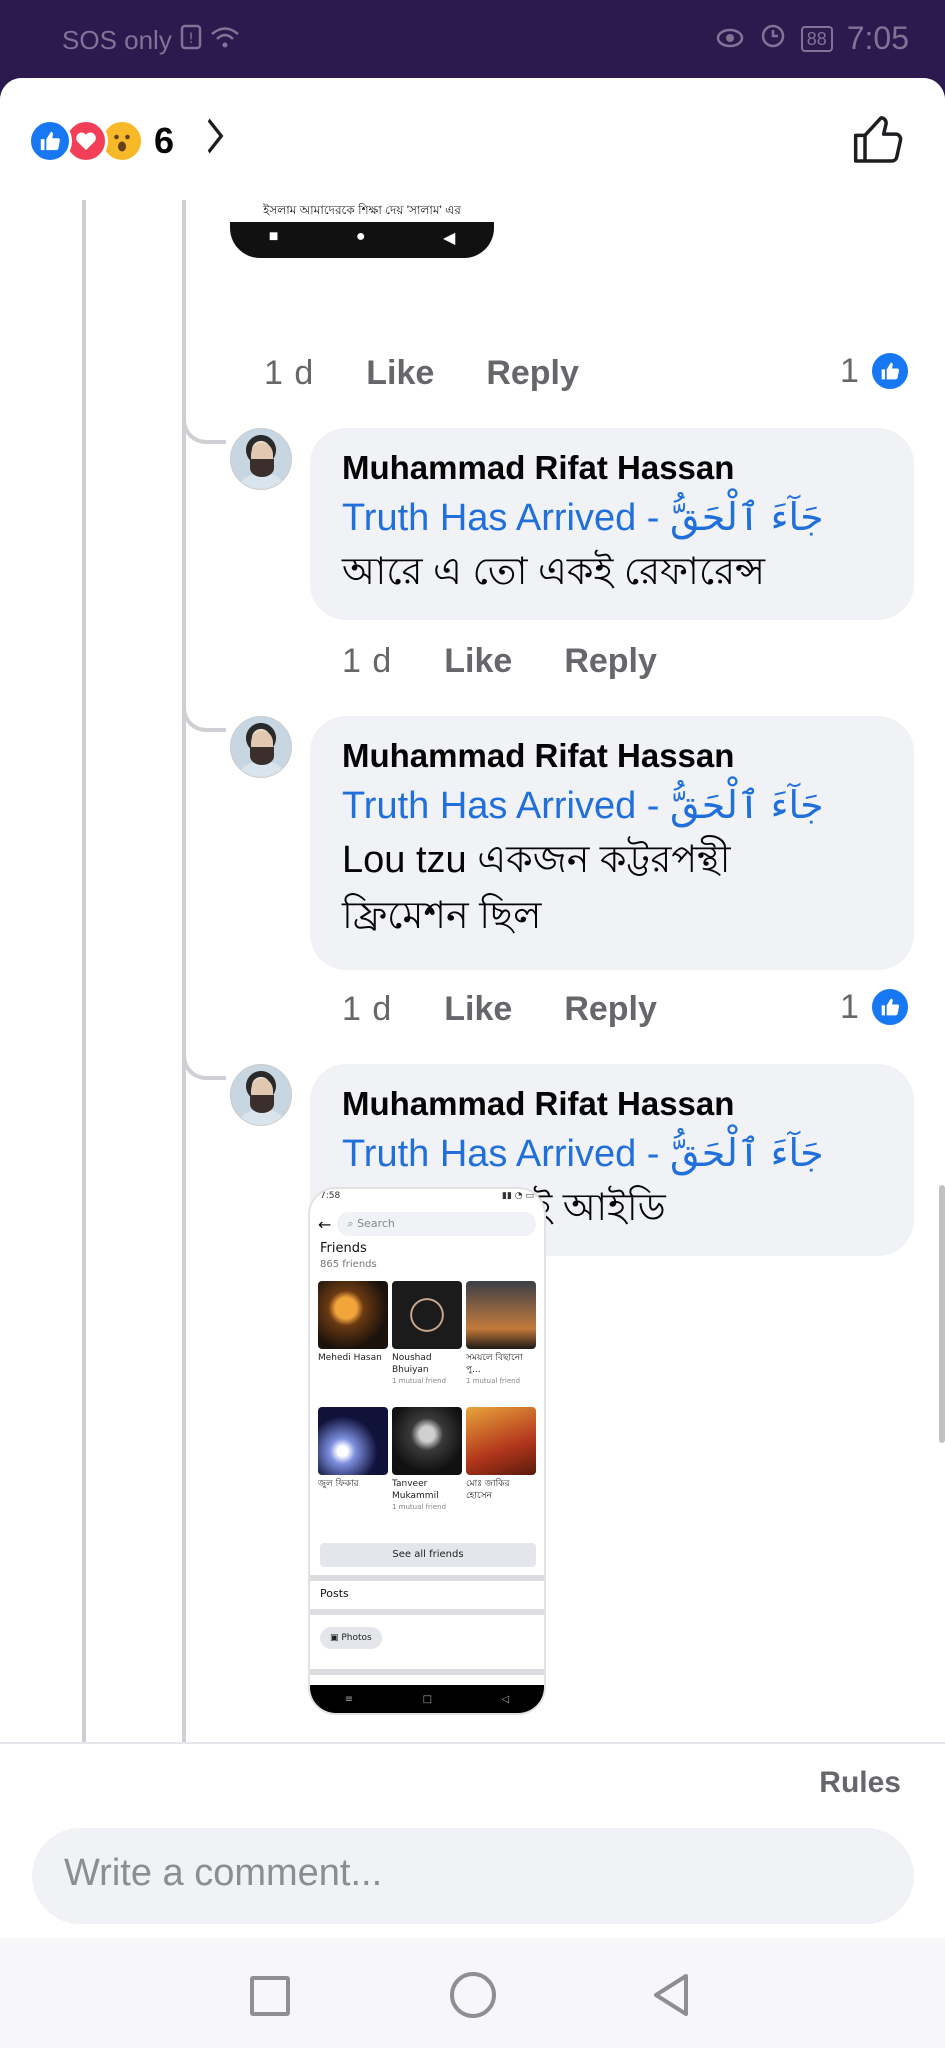 Image resolution: width=945 pixels, height=2048 pixels. What do you see at coordinates (164, 140) in the screenshot?
I see `reaction-count: 6` at bounding box center [164, 140].